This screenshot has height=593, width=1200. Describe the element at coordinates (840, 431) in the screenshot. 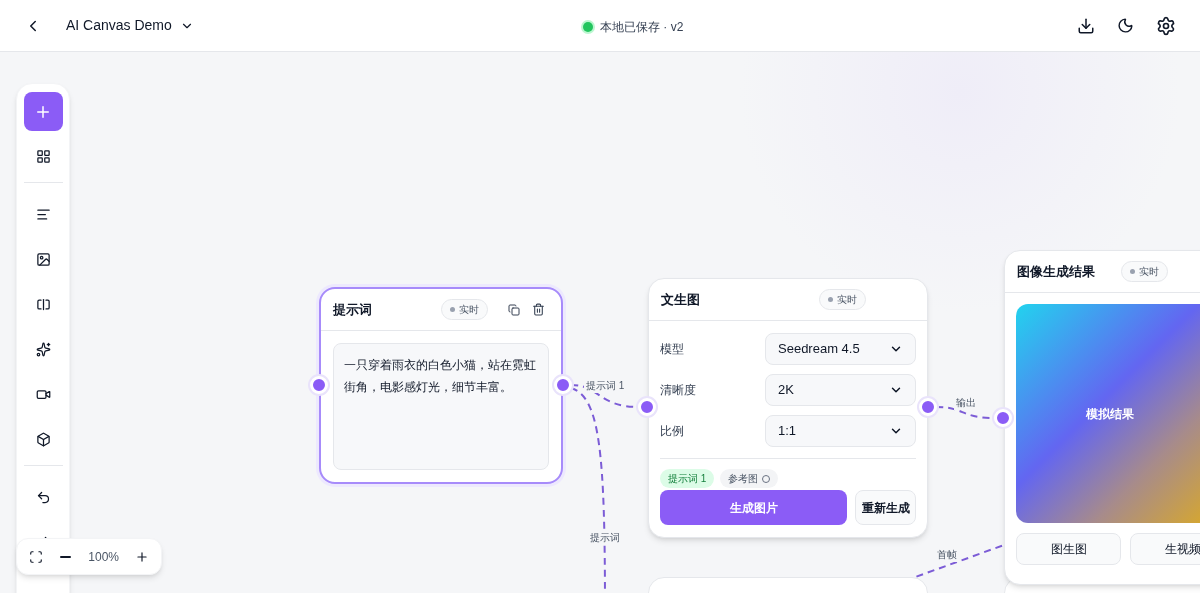

I see `dropdown: 1:1` at that location.